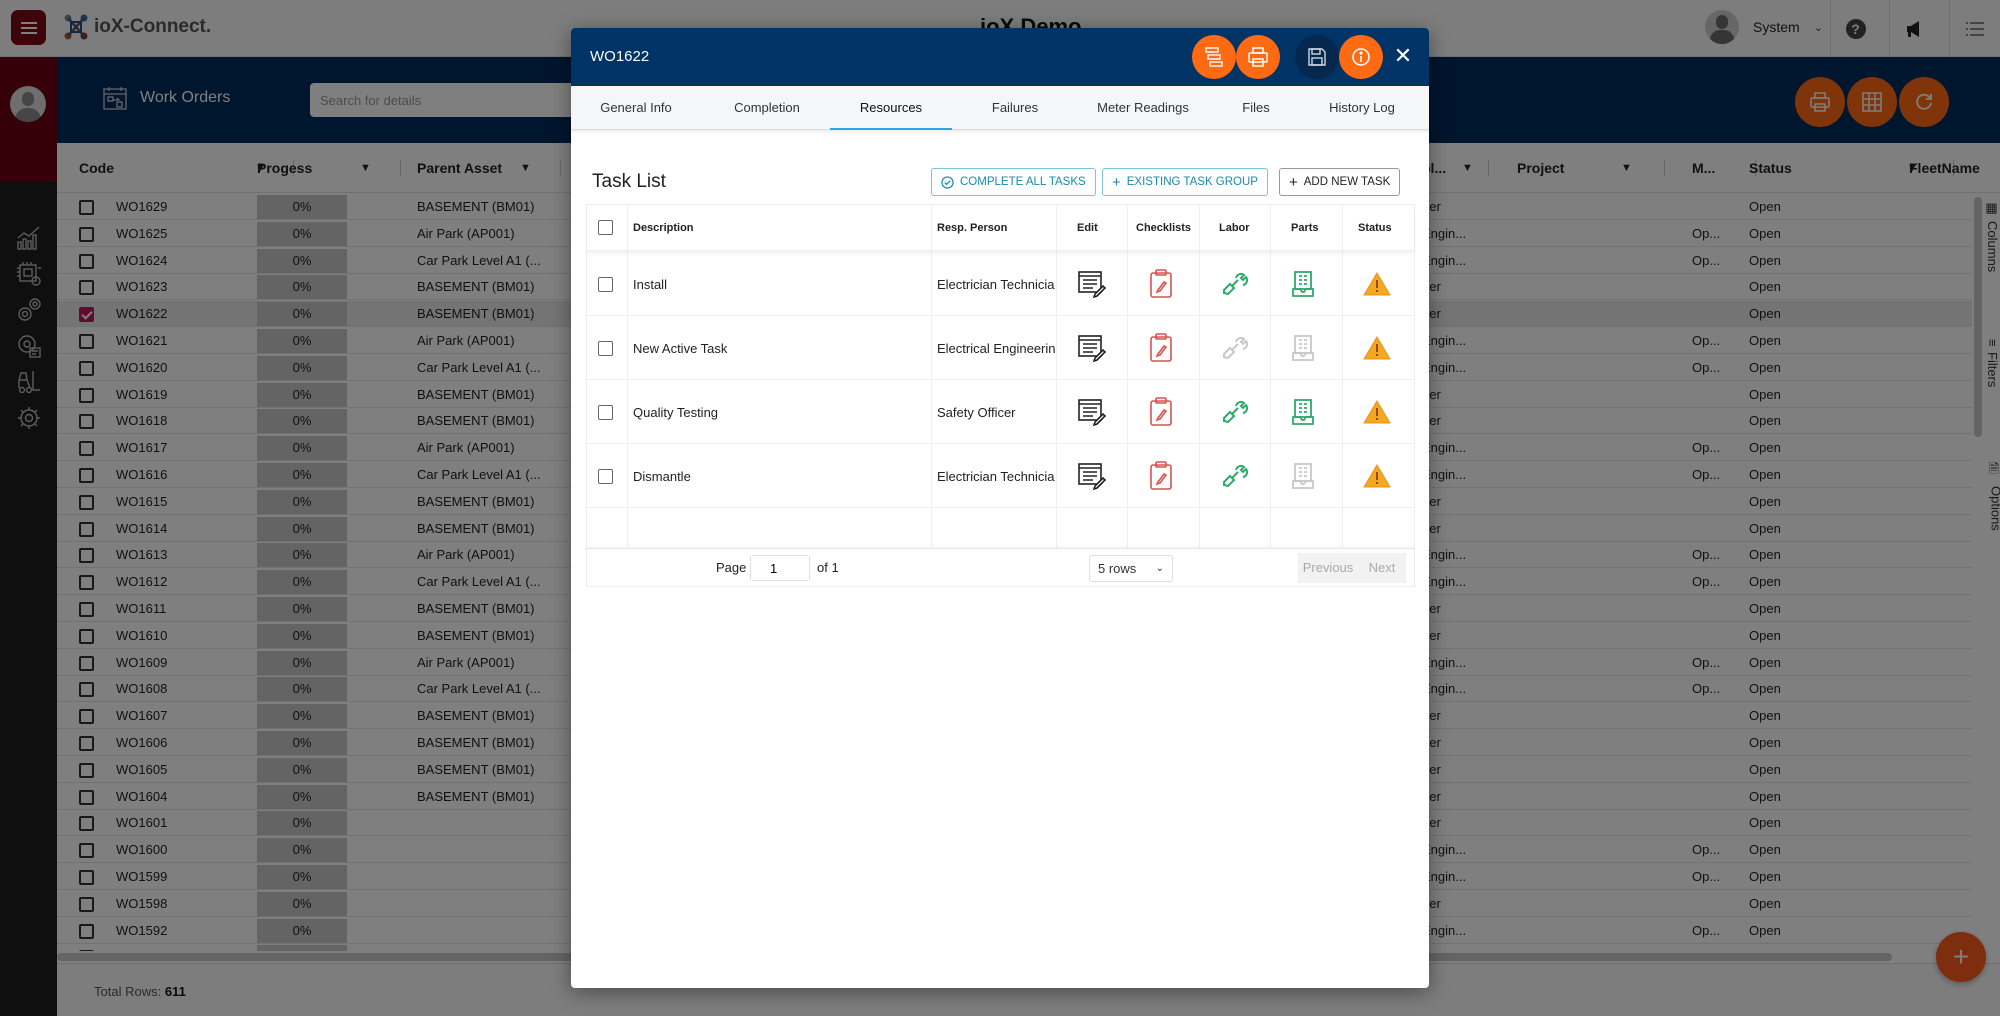  What do you see at coordinates (1000, 57) in the screenshot?
I see `dialog-header: WO1622 ✕` at bounding box center [1000, 57].